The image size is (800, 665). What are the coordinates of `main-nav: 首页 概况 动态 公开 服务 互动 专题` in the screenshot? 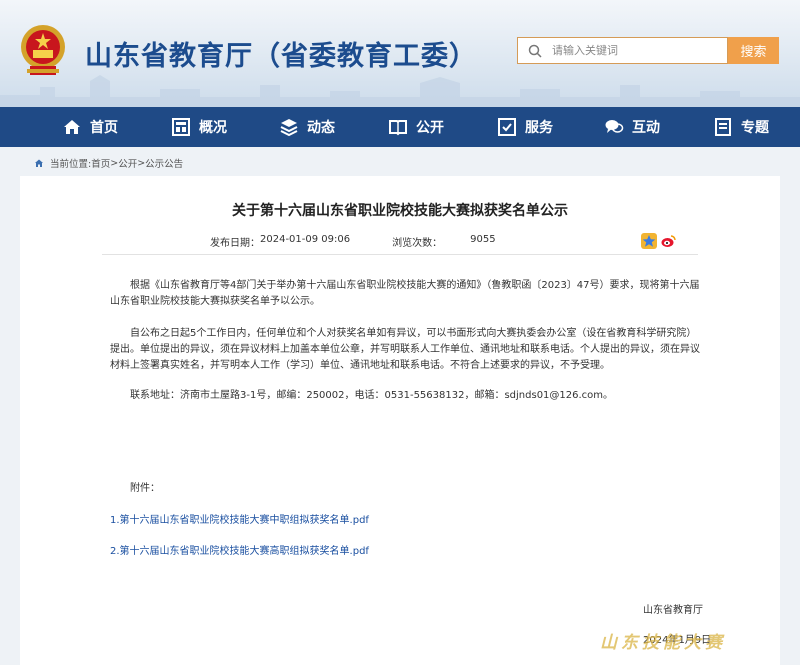 It's located at (400, 127).